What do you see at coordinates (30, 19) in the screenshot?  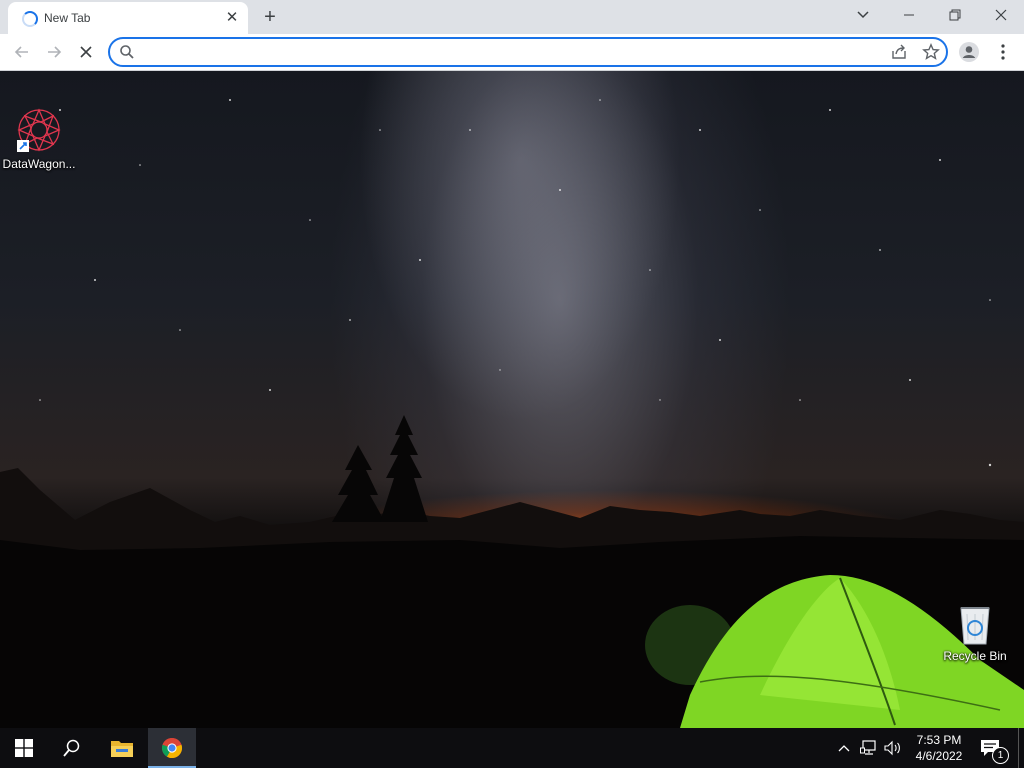 I see `loading-spinner-icon` at bounding box center [30, 19].